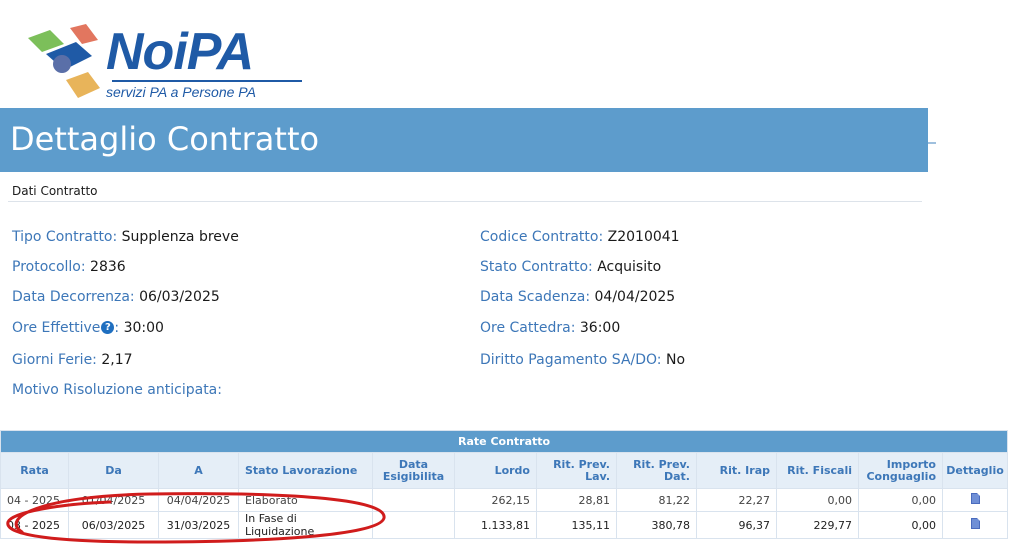 This screenshot has height=546, width=1024. What do you see at coordinates (932, 143) in the screenshot?
I see `header-divider` at bounding box center [932, 143].